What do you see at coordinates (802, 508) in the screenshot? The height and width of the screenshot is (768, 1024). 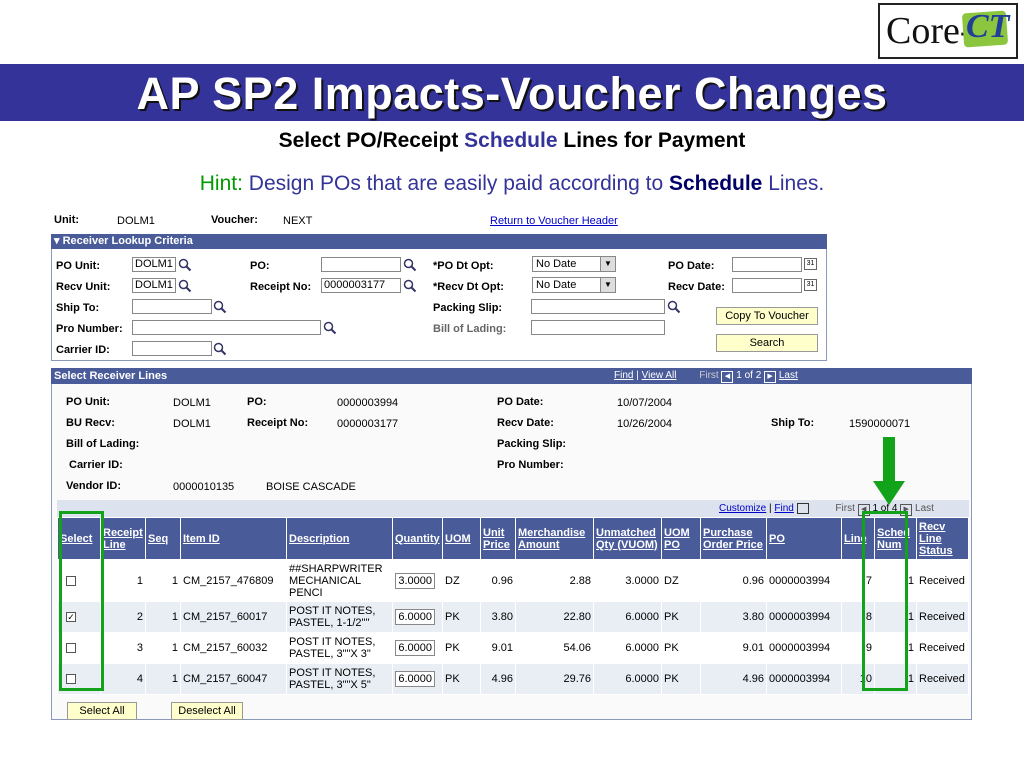 I see `spreadsheet-icon` at bounding box center [802, 508].